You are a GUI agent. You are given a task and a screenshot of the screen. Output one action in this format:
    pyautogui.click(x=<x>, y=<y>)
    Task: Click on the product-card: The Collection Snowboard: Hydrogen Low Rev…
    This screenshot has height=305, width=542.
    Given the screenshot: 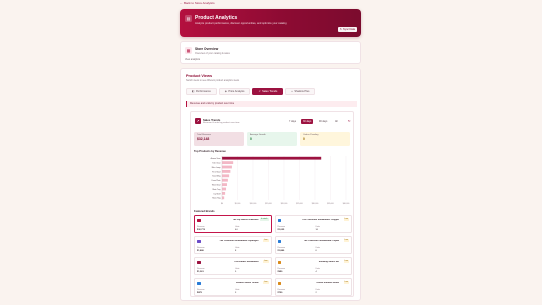 What is the action you would take?
    pyautogui.click(x=233, y=245)
    